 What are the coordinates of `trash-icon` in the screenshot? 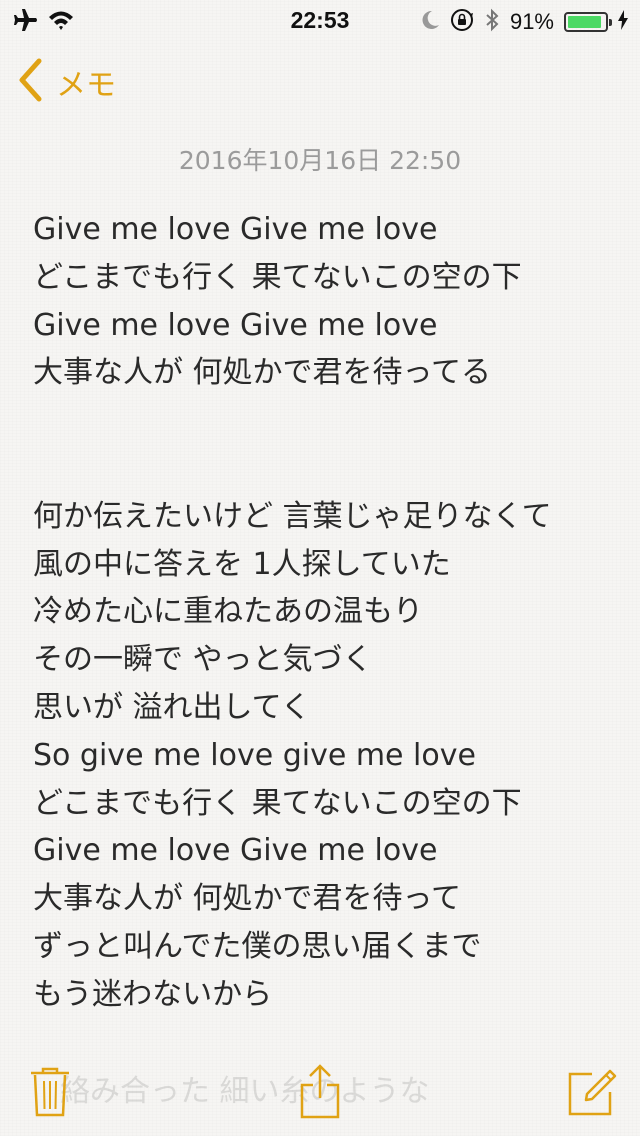 It's located at (50, 1094).